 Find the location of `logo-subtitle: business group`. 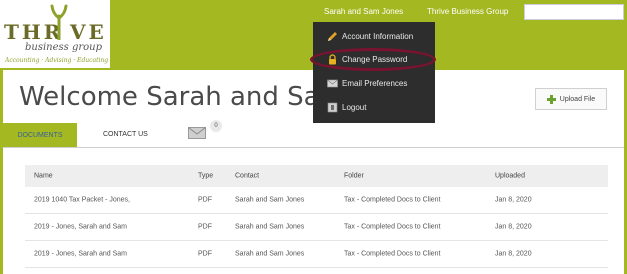

logo-subtitle: business group is located at coordinates (64, 47).